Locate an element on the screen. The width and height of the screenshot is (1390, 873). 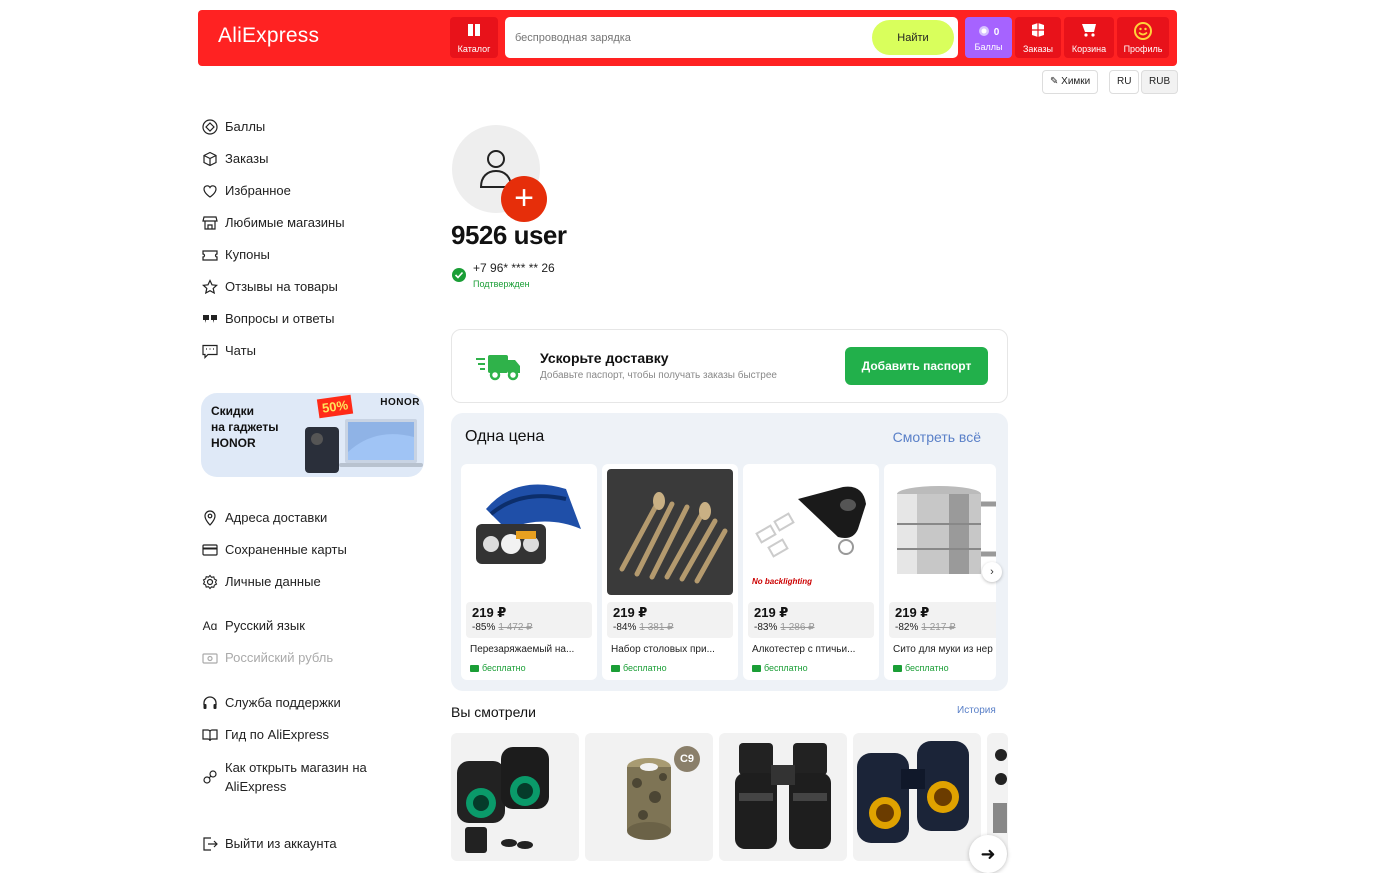
link-icon is located at coordinates (210, 777).